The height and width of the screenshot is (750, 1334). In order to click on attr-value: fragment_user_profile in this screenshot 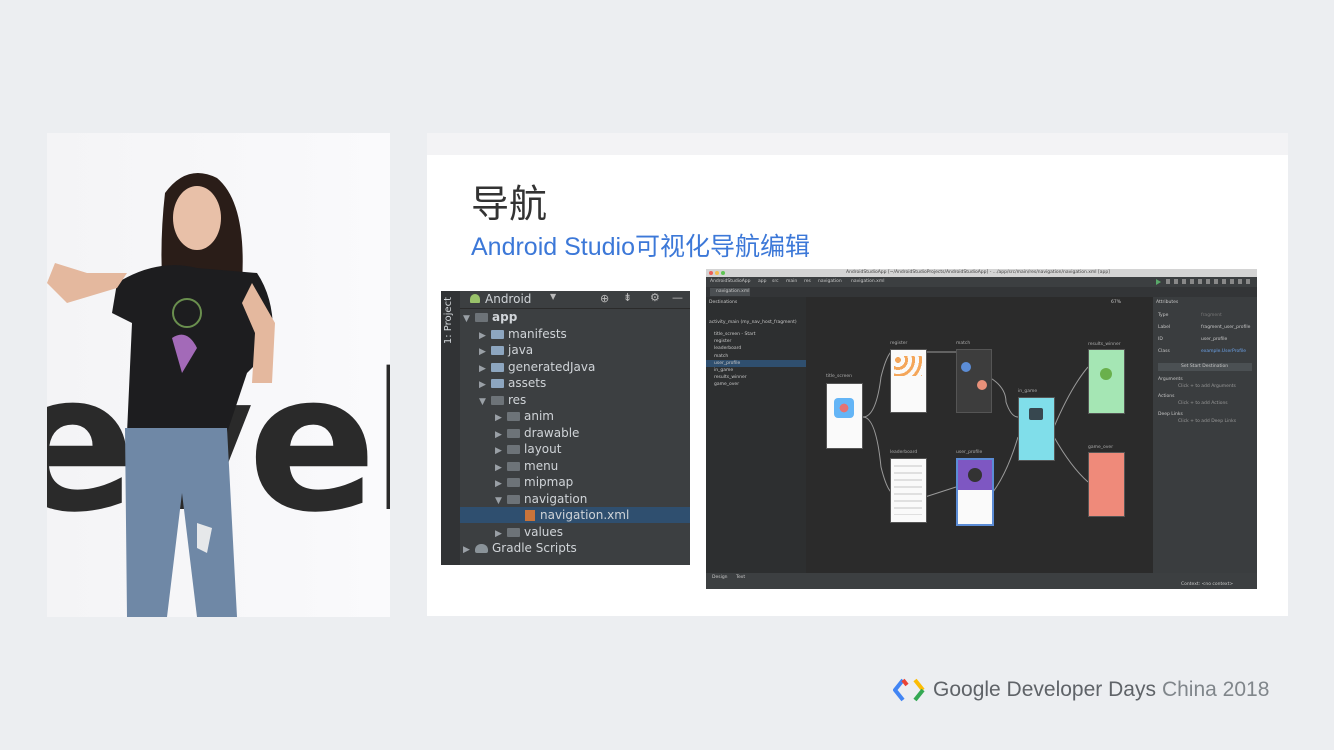, I will do `click(1225, 327)`.